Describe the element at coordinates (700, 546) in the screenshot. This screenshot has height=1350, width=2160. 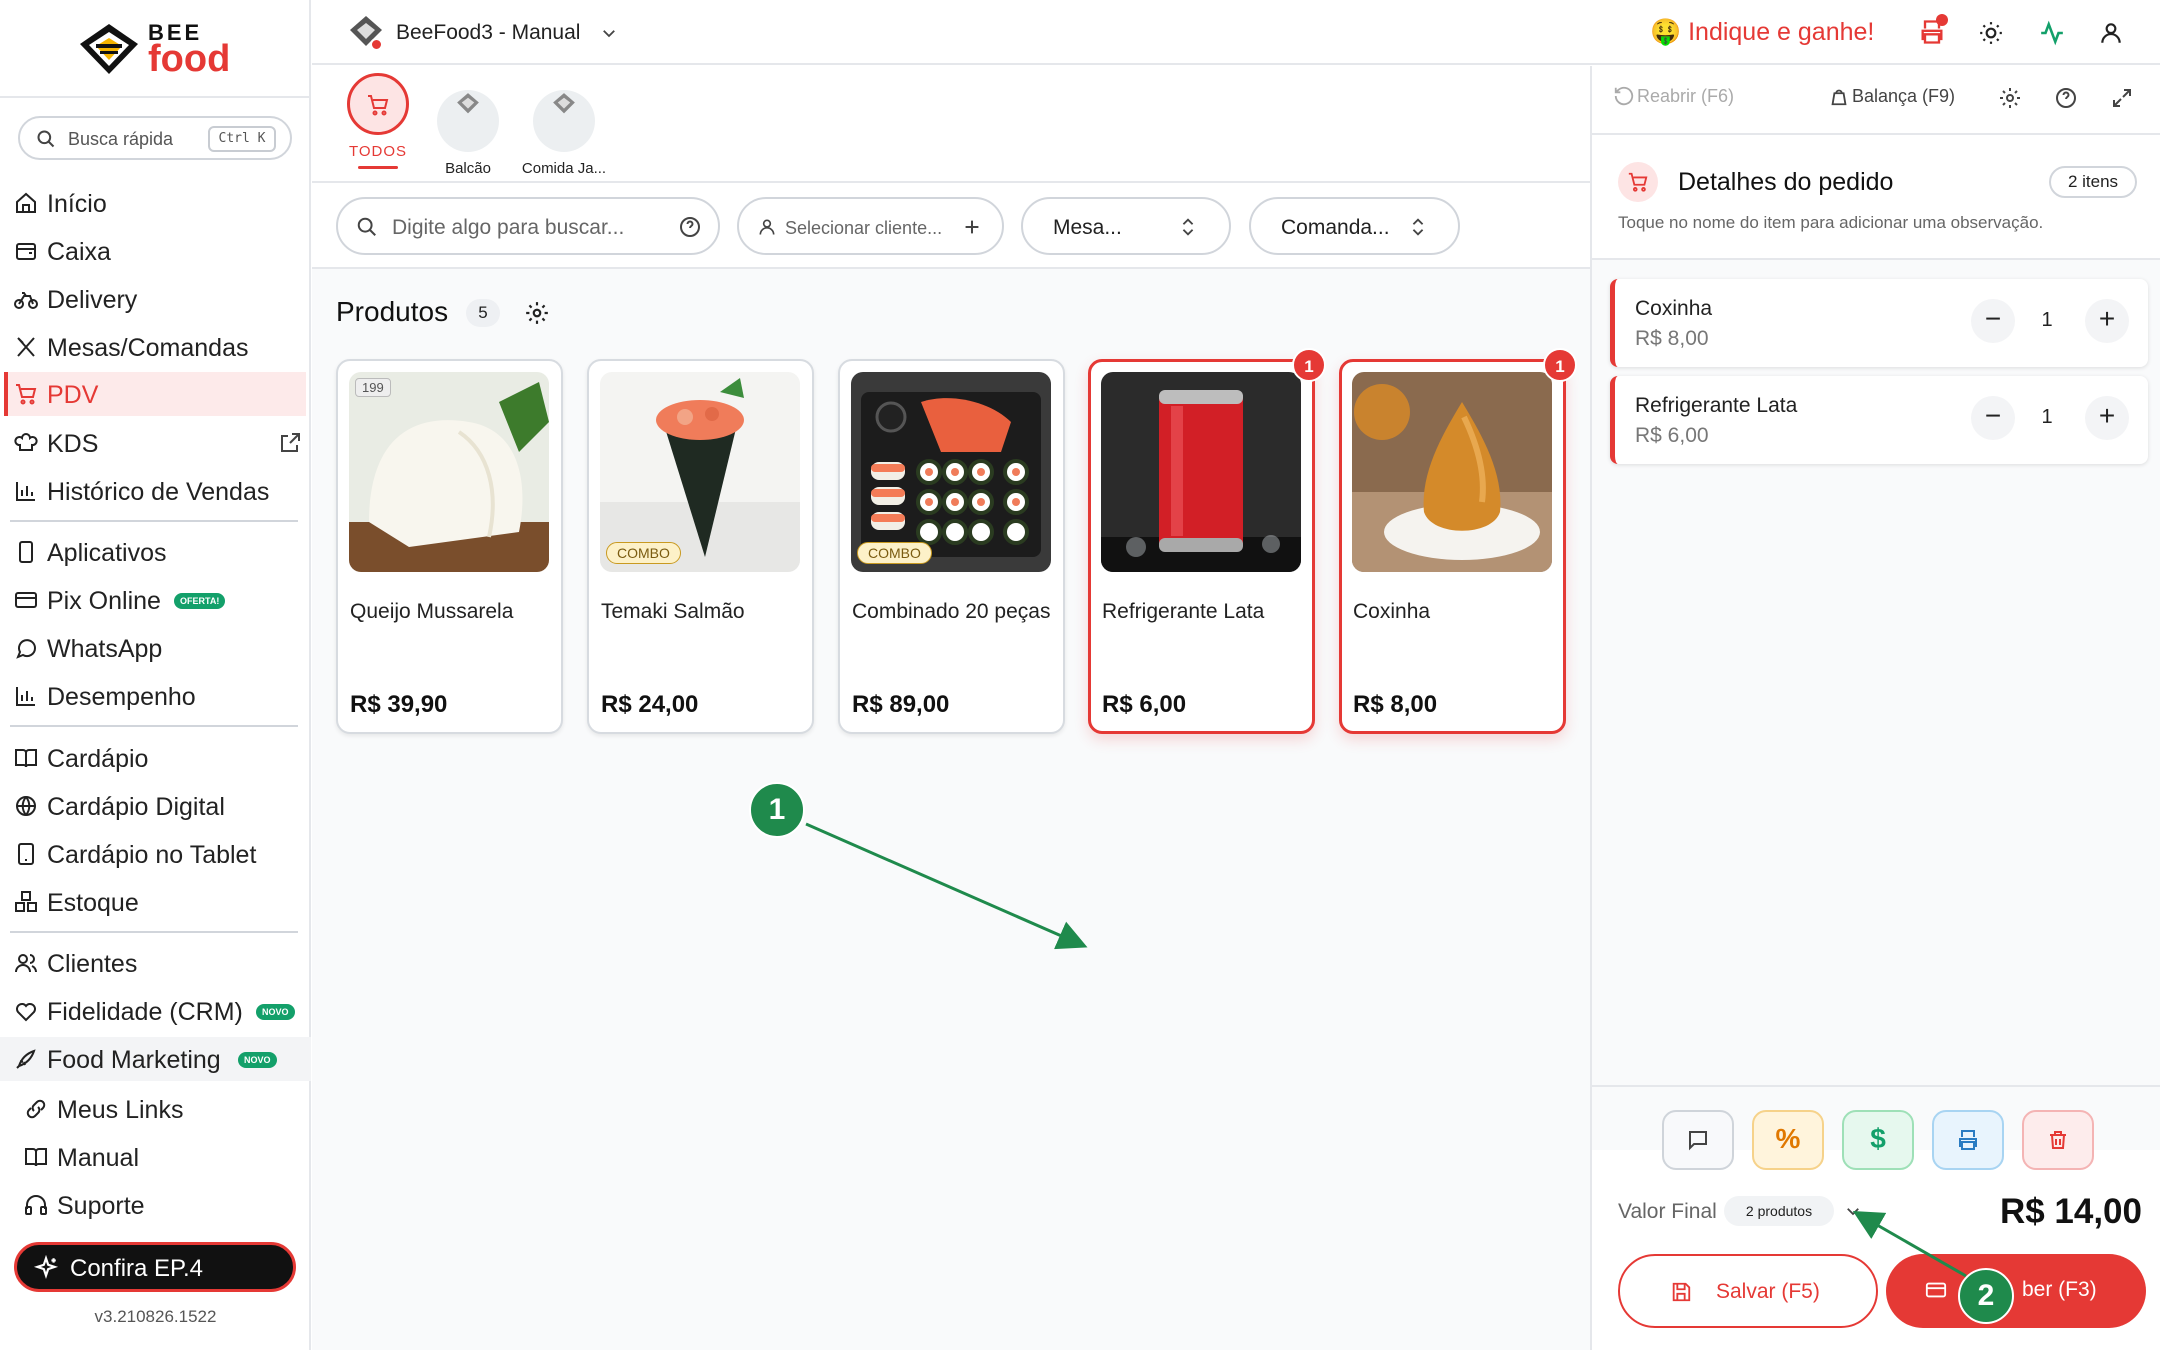
I see `product-card-temaki-salmao: COMBO Temaki Salmão R$ 24,00` at that location.